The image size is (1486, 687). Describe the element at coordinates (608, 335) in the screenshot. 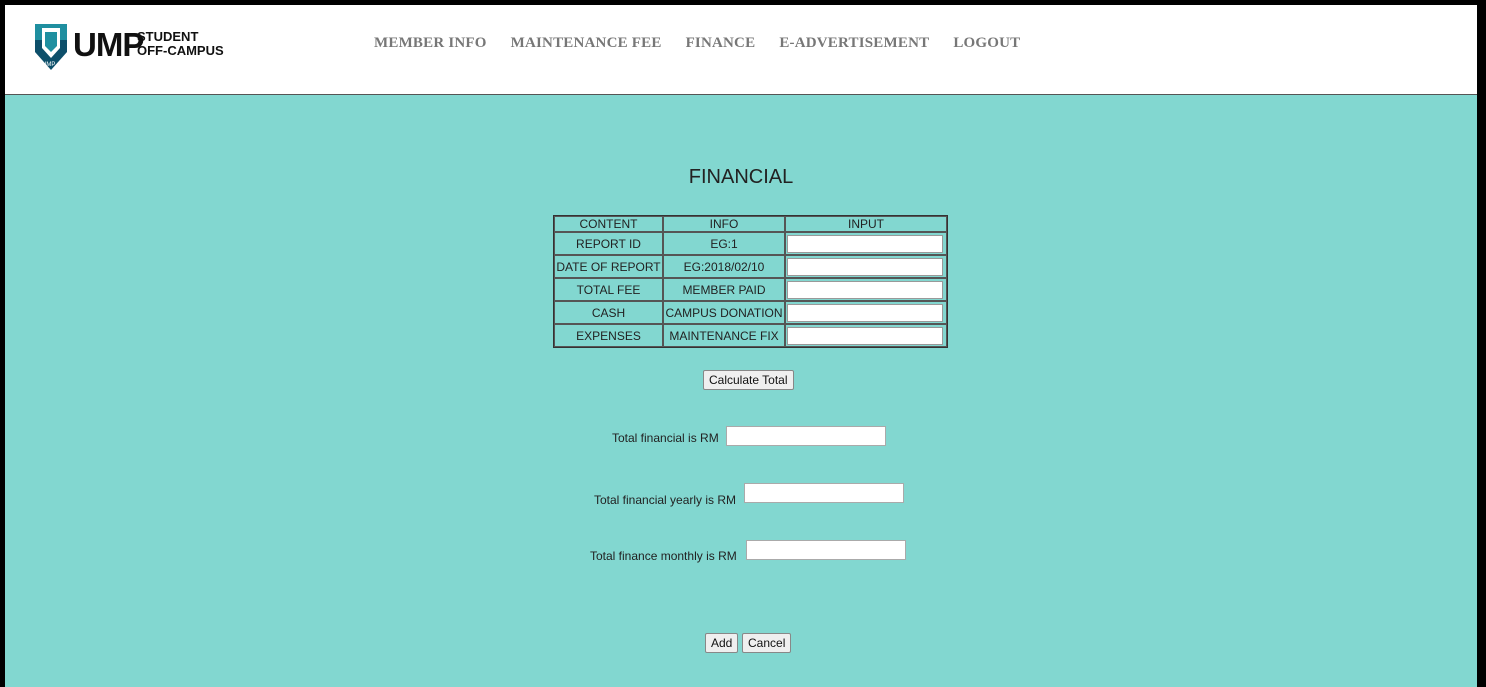

I see `cell-content: EXPENSES` at that location.